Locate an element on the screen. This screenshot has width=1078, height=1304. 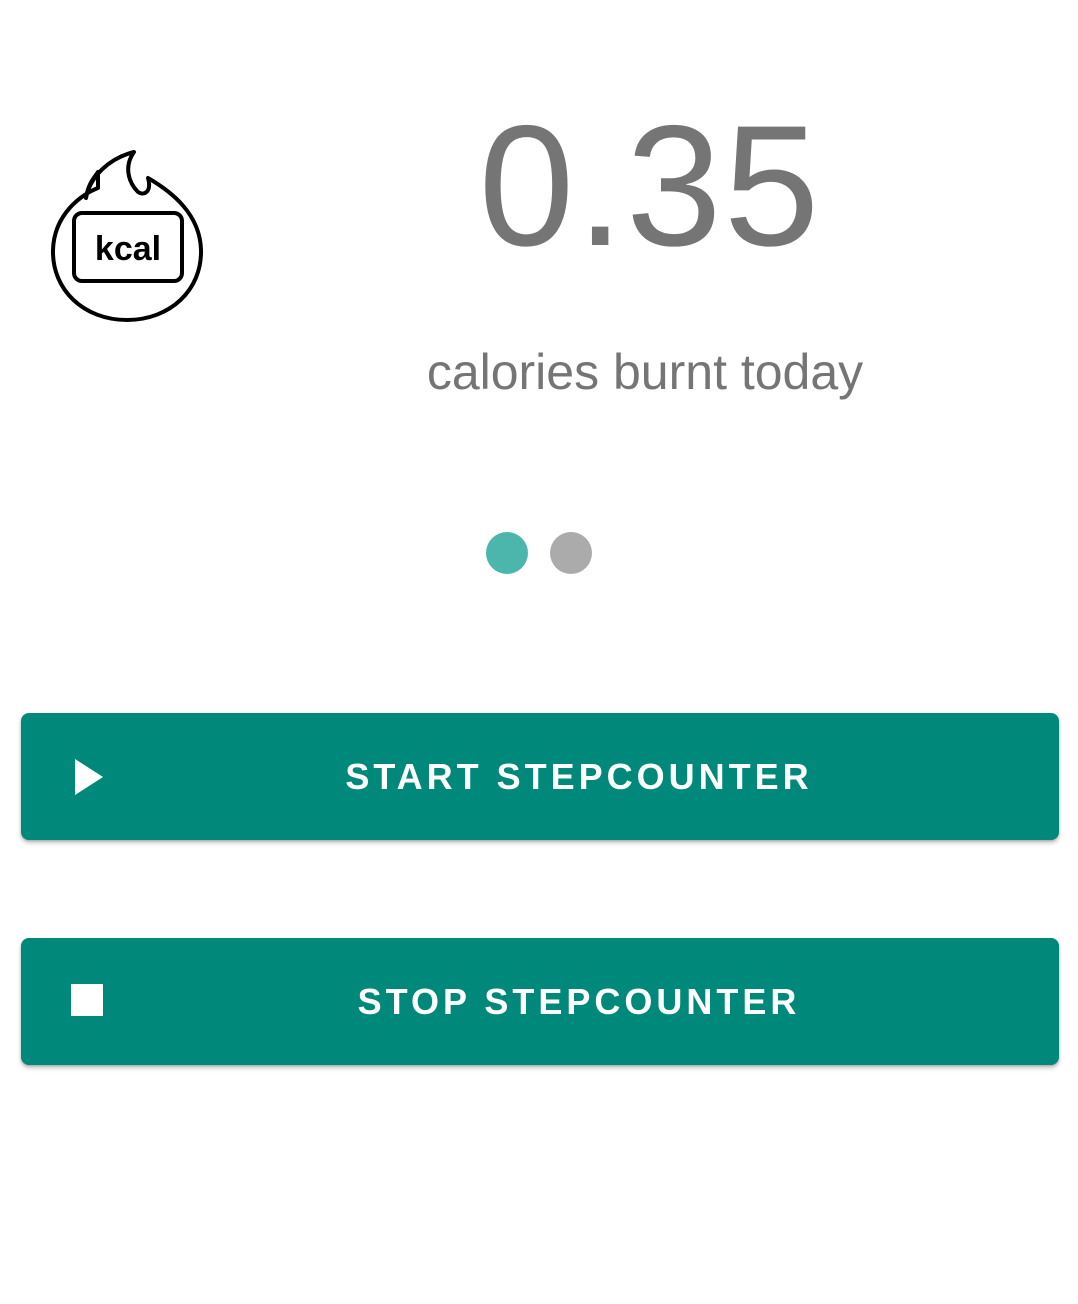
calories-caption: calories burnt today is located at coordinates (645, 372).